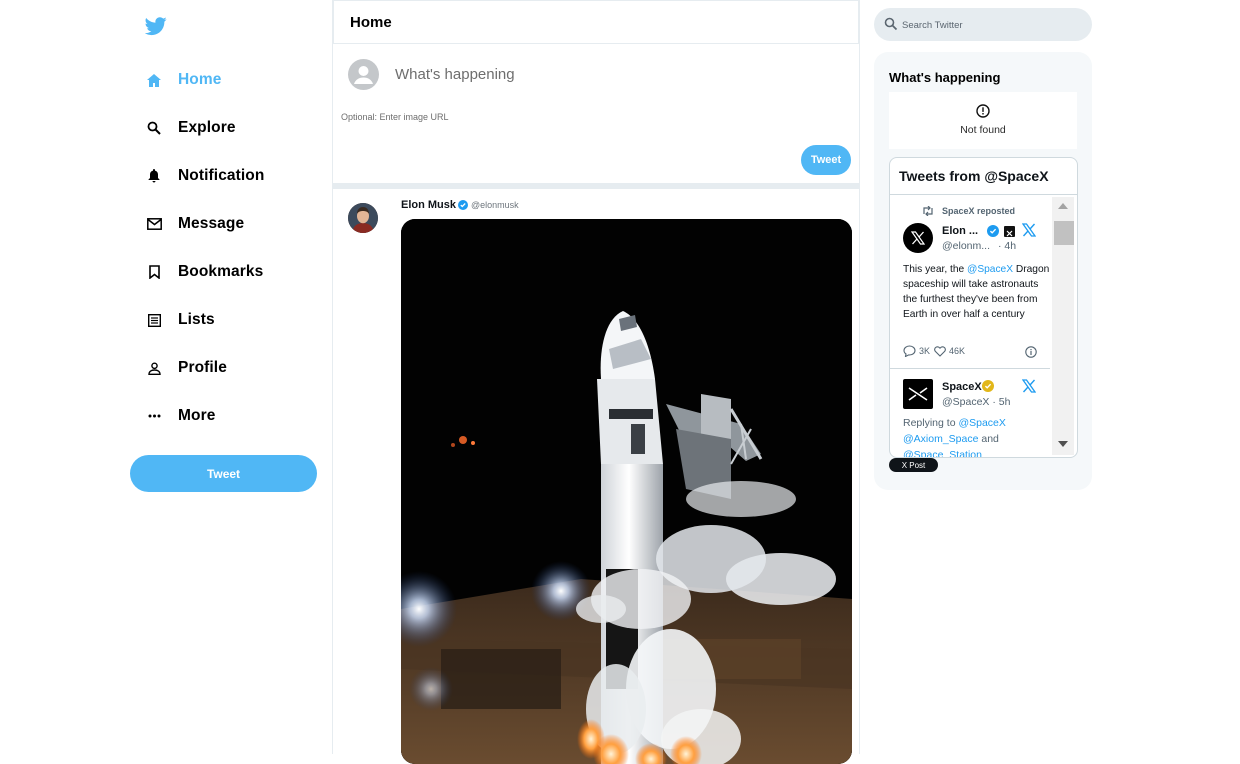 The image size is (1240, 764). Describe the element at coordinates (363, 218) in the screenshot. I see `avatar` at that location.